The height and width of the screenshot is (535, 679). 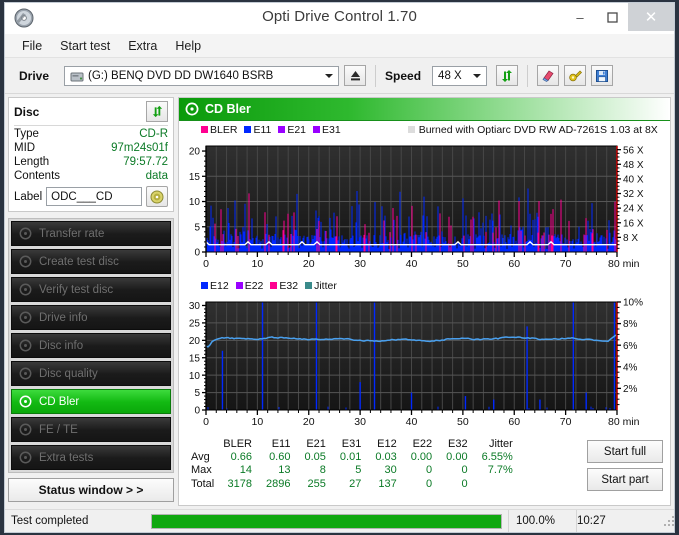 I want to click on disc-label-input: ODC___CD, so click(x=94, y=196).